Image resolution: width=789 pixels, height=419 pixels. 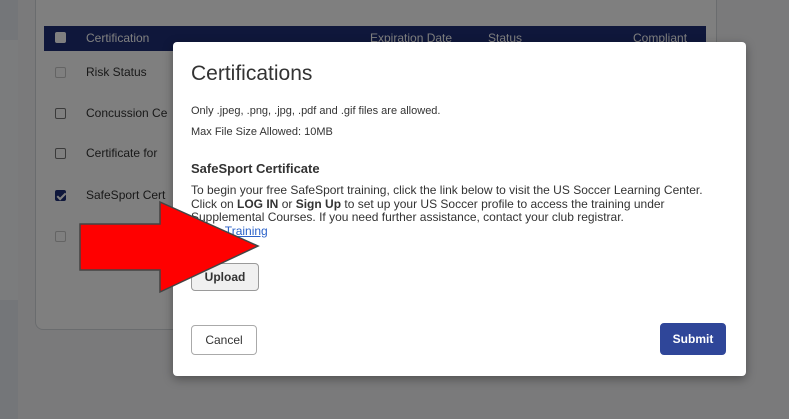 I want to click on instructions-part: or, so click(x=287, y=203).